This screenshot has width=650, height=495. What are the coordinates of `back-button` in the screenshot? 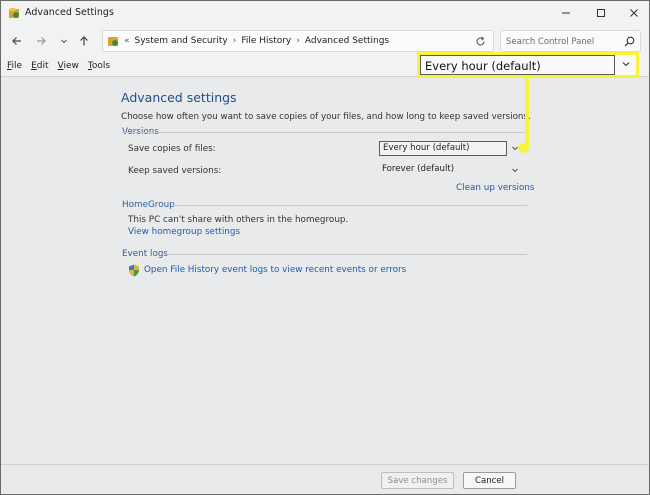 It's located at (17, 41).